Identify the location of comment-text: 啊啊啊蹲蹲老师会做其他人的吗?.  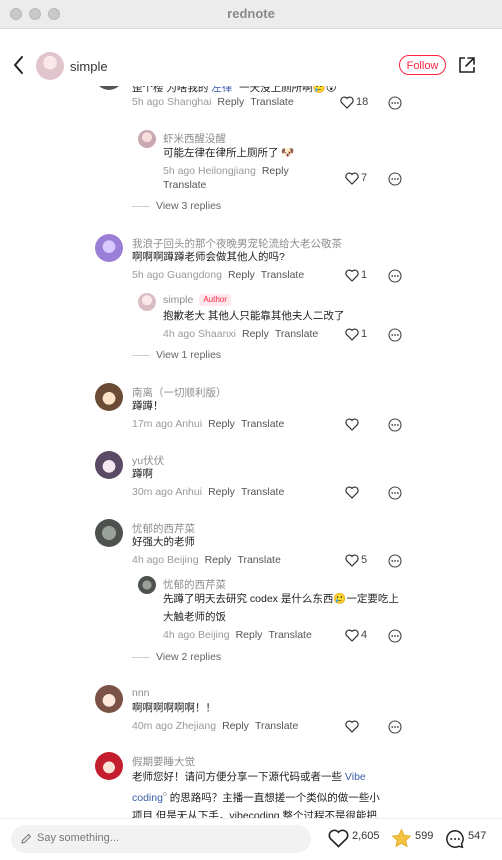
(208, 257).